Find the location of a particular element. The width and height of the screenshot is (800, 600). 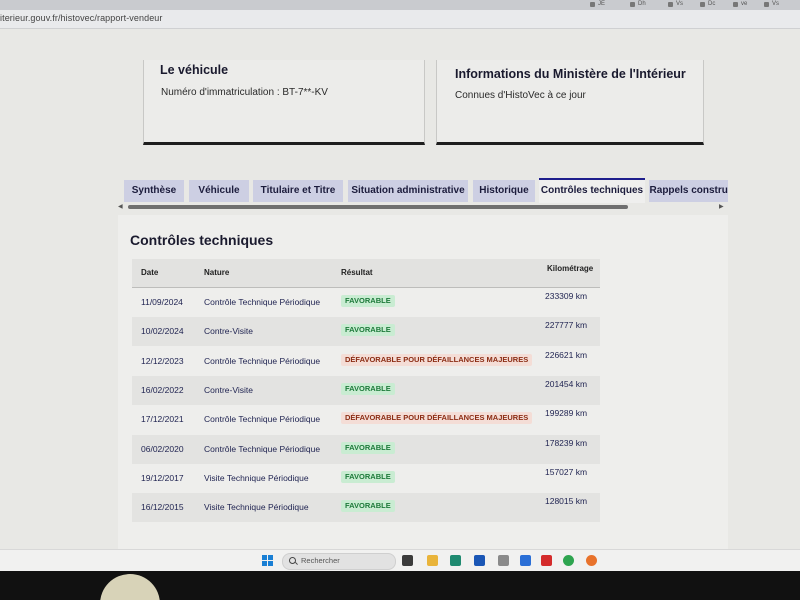

row-kilometrage: 227777 km is located at coordinates (566, 325).